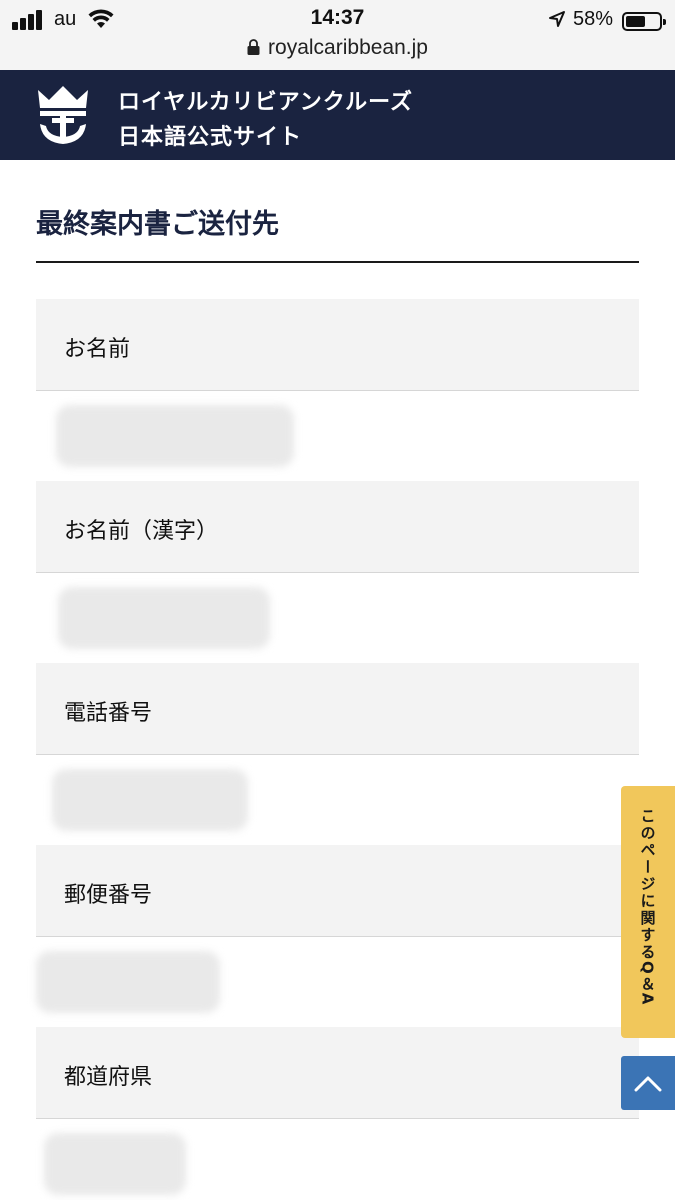  Describe the element at coordinates (210, 135) in the screenshot. I see `brand-subtitle: 日本語公式サイト` at that location.